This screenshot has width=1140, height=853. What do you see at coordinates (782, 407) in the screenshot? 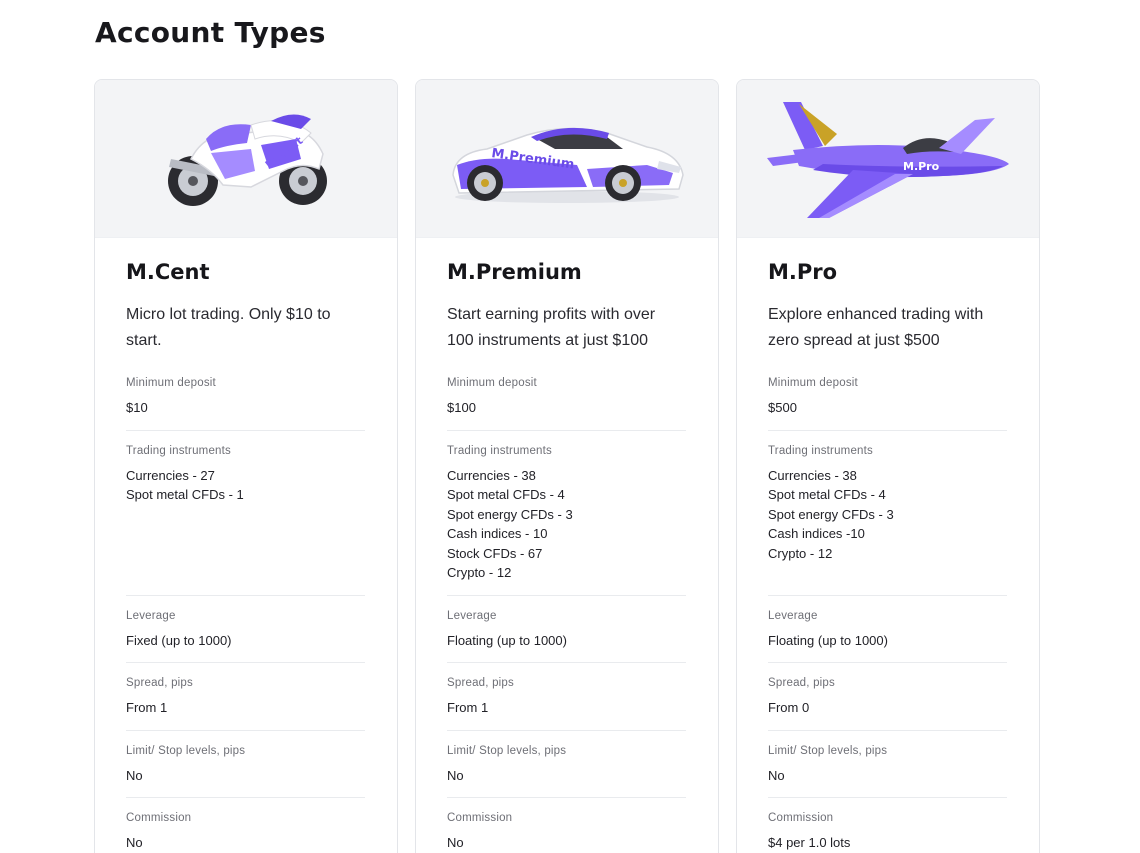
I see `spec-value: $500` at bounding box center [782, 407].